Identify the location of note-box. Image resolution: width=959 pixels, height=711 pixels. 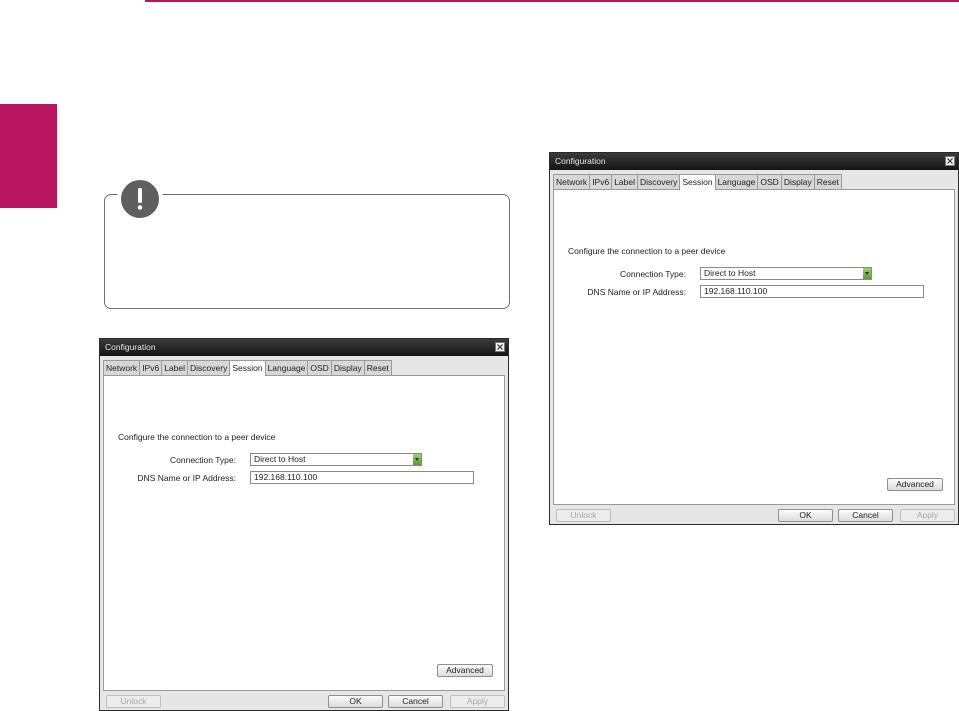
(307, 251).